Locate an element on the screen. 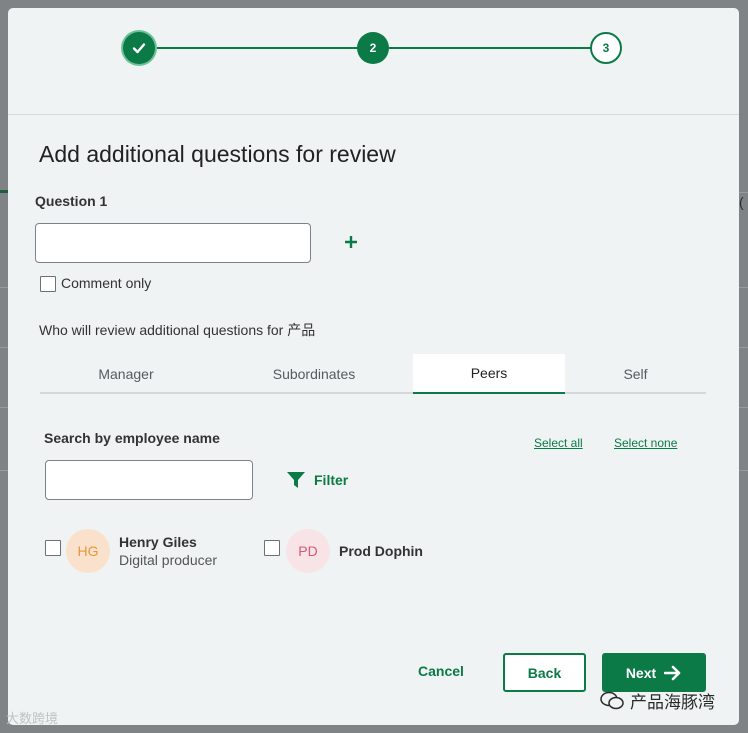 The image size is (748, 733). plus-icon is located at coordinates (351, 242).